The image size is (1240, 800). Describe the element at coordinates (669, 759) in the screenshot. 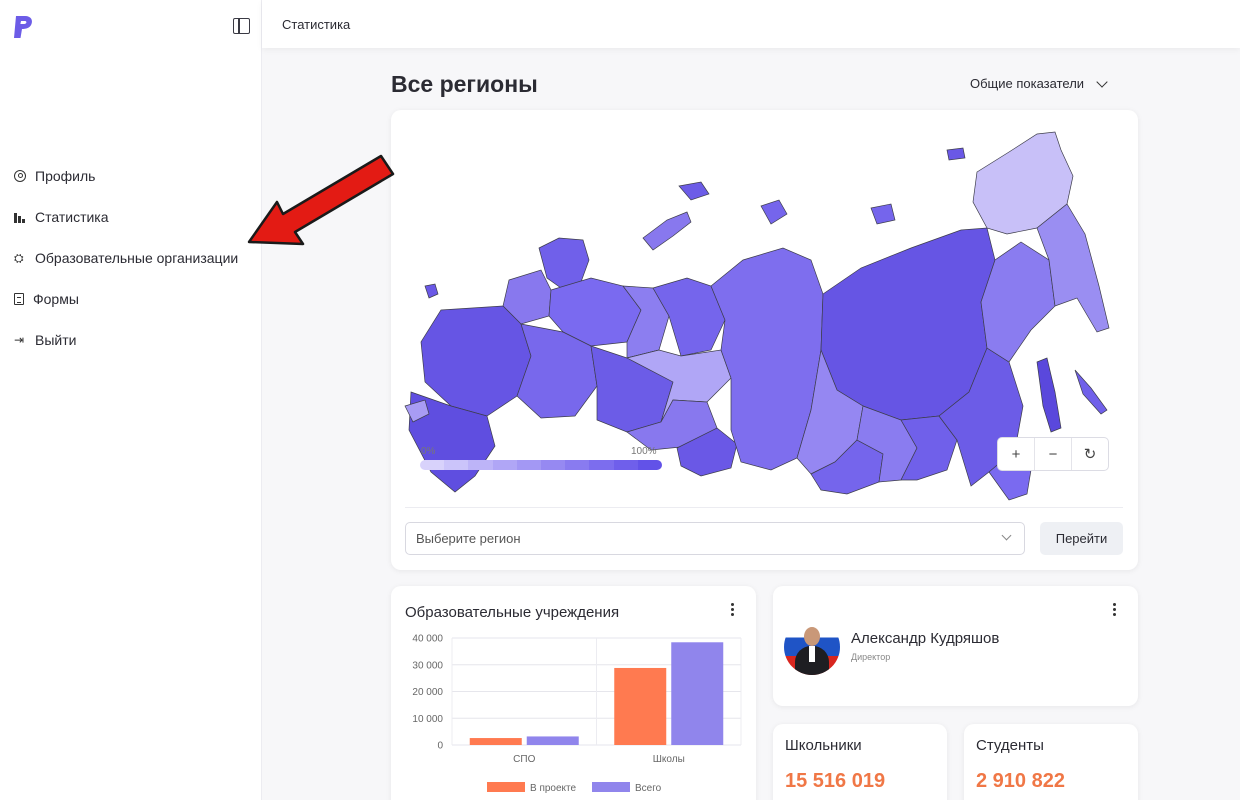

I see `chart-x-tick-label: Школы` at that location.